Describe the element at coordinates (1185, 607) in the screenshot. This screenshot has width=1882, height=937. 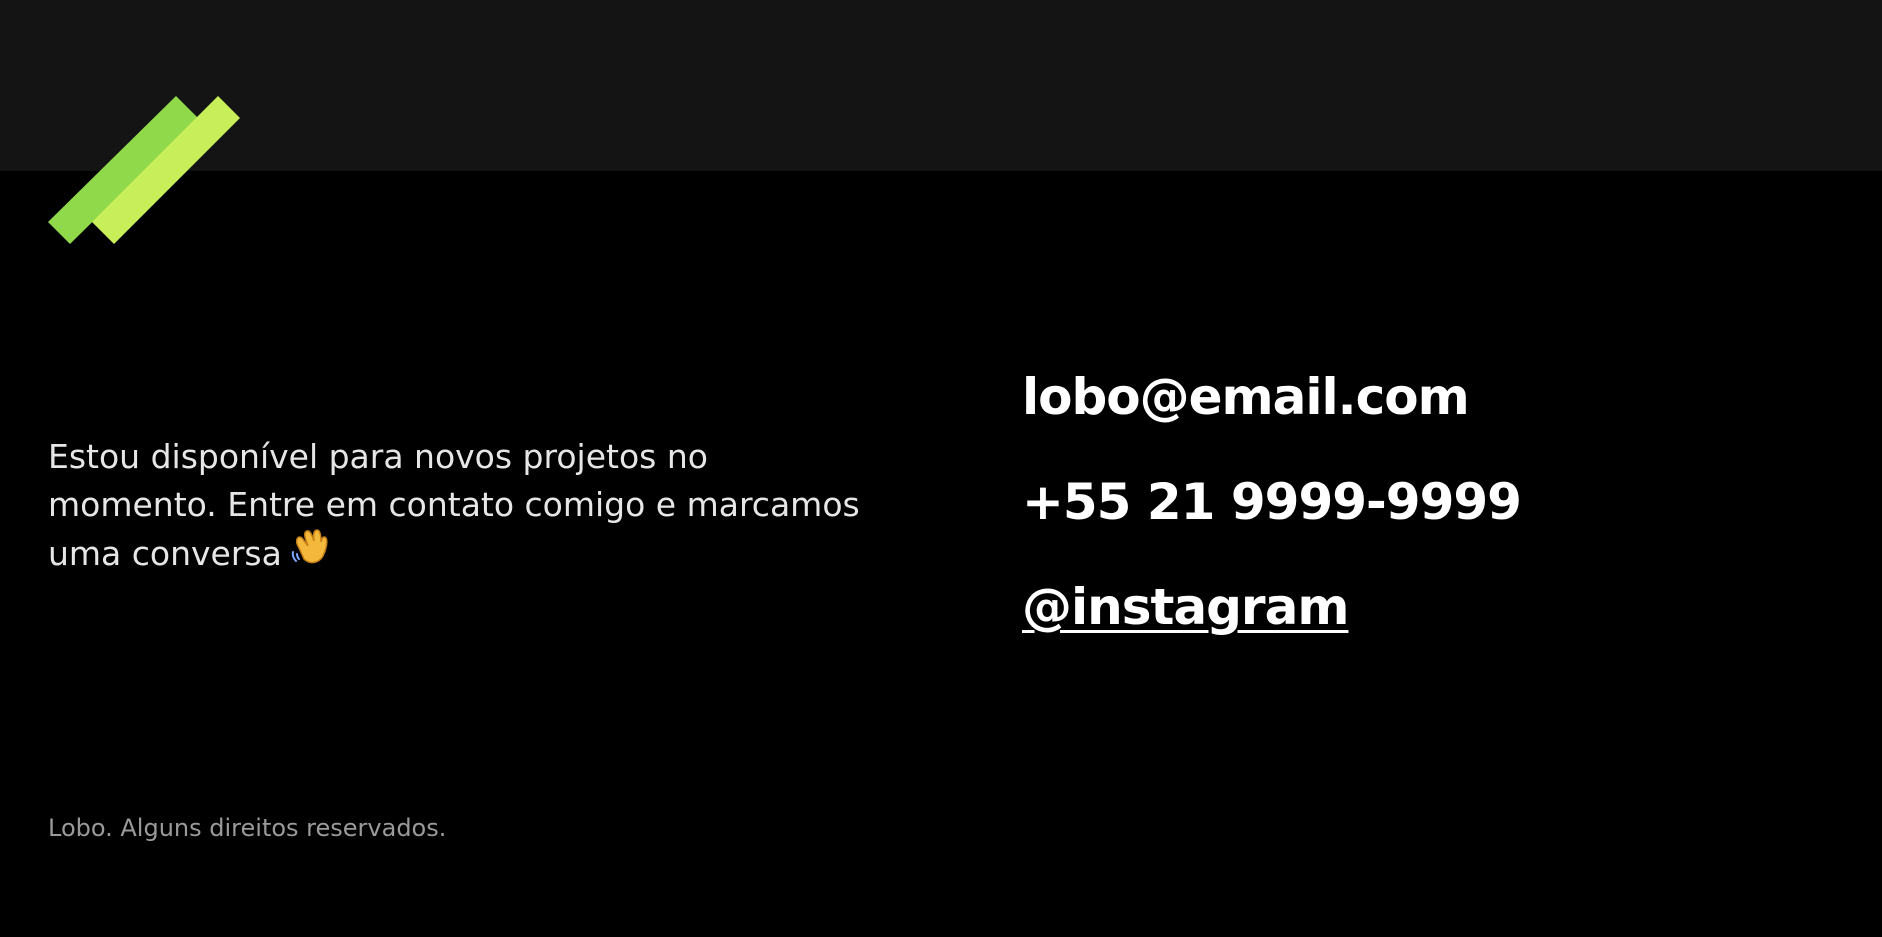
I see `instagram-link: @instagram` at that location.